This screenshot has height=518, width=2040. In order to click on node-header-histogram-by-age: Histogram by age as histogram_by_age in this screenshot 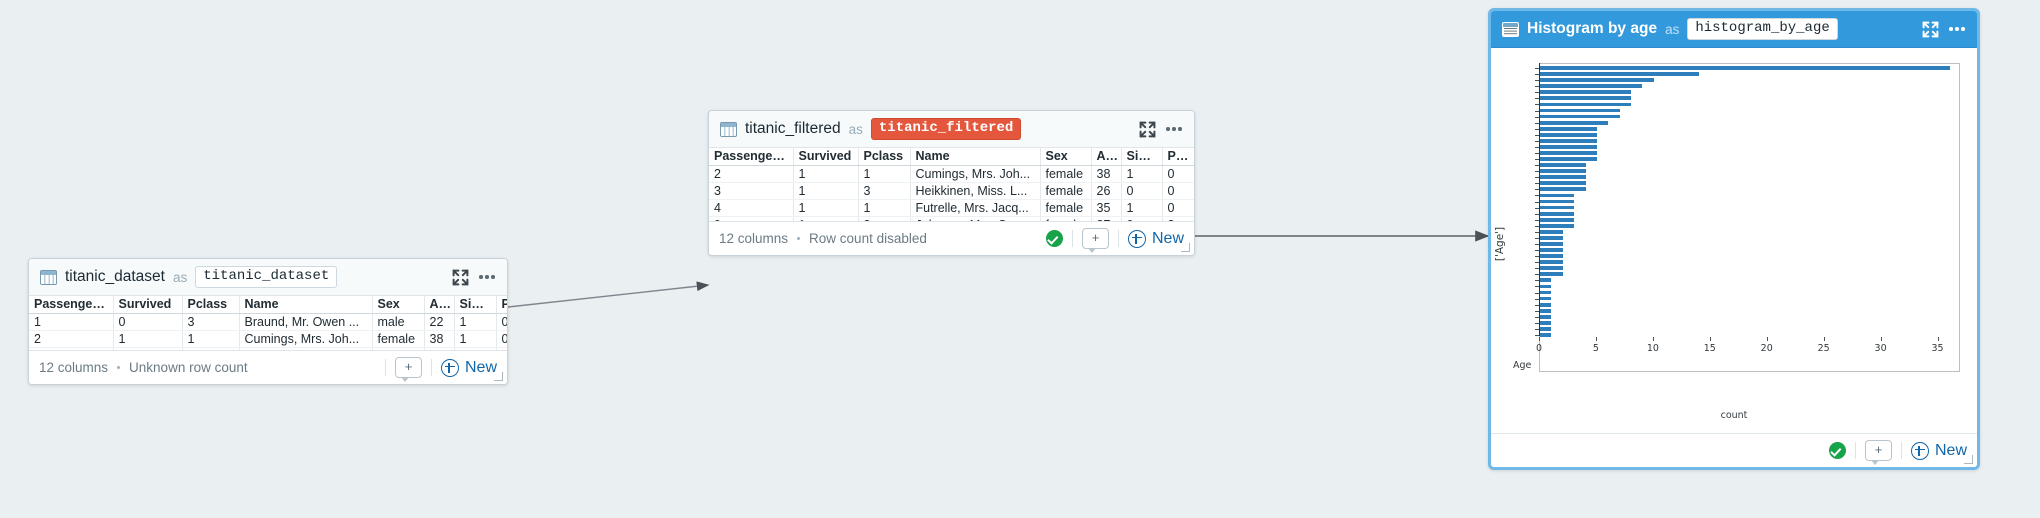, I will do `click(1734, 29)`.